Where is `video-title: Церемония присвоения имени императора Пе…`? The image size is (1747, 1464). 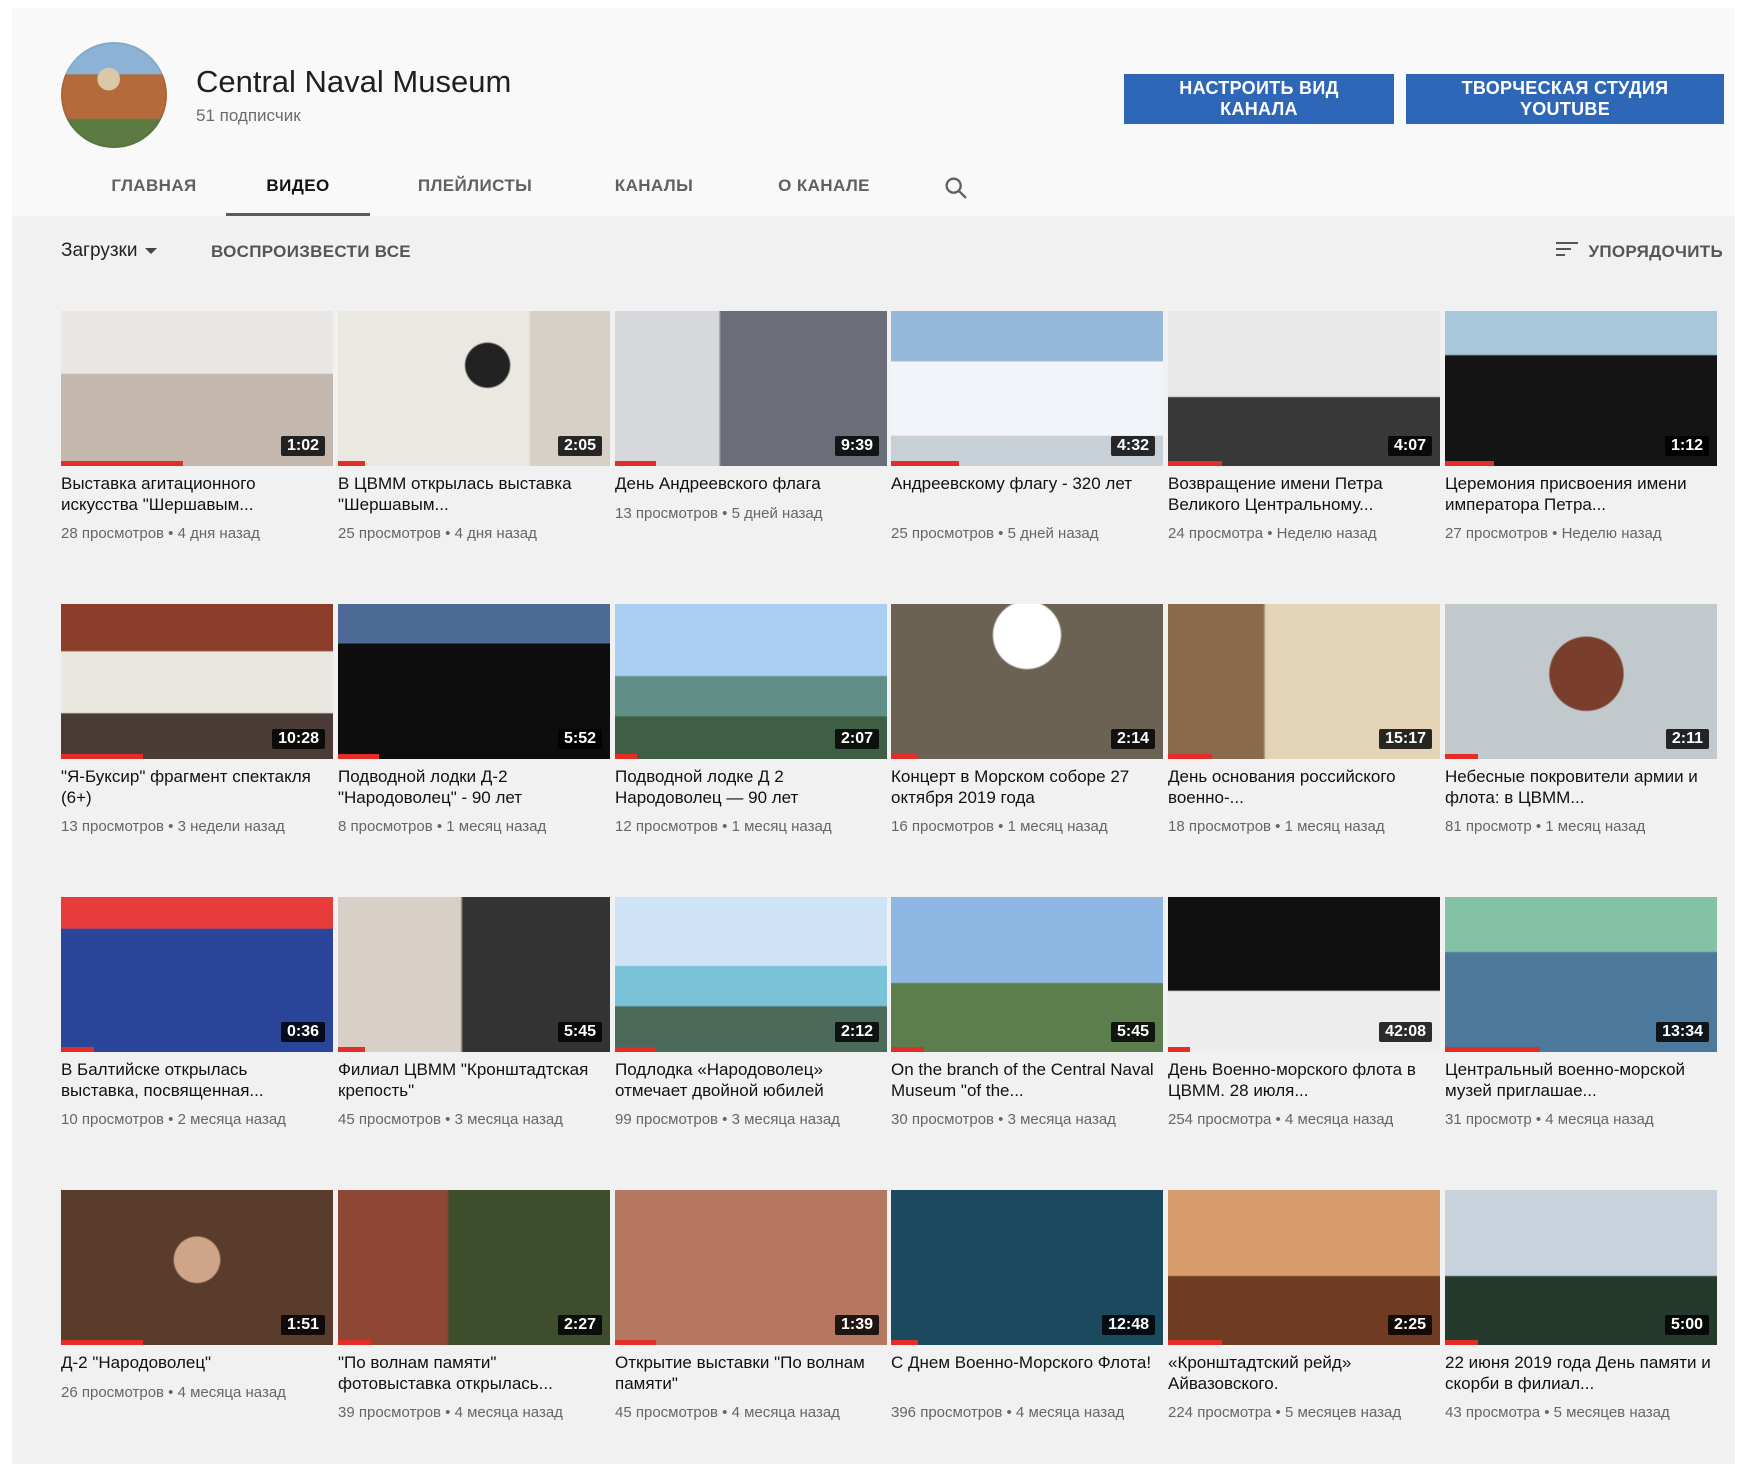 video-title: Церемония присвоения имени императора Пе… is located at coordinates (1579, 494).